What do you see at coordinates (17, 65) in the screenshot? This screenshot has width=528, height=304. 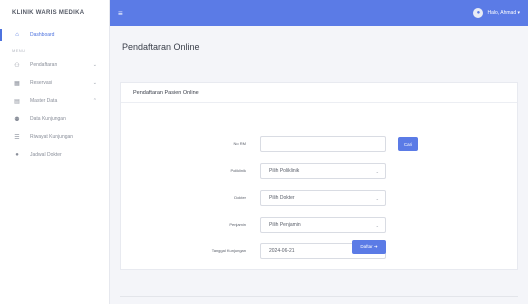 I see `user-add-icon: ⚇` at bounding box center [17, 65].